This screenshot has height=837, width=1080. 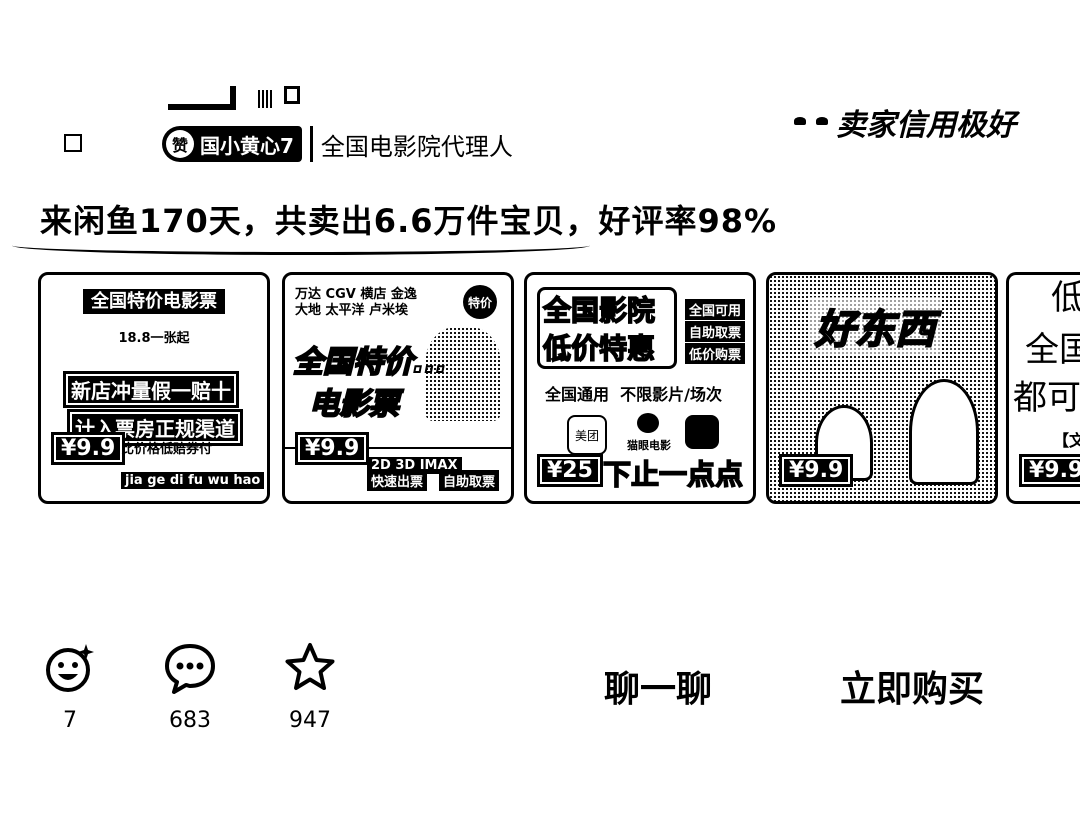 What do you see at coordinates (480, 302) in the screenshot?
I see `card-badge: 特价` at bounding box center [480, 302].